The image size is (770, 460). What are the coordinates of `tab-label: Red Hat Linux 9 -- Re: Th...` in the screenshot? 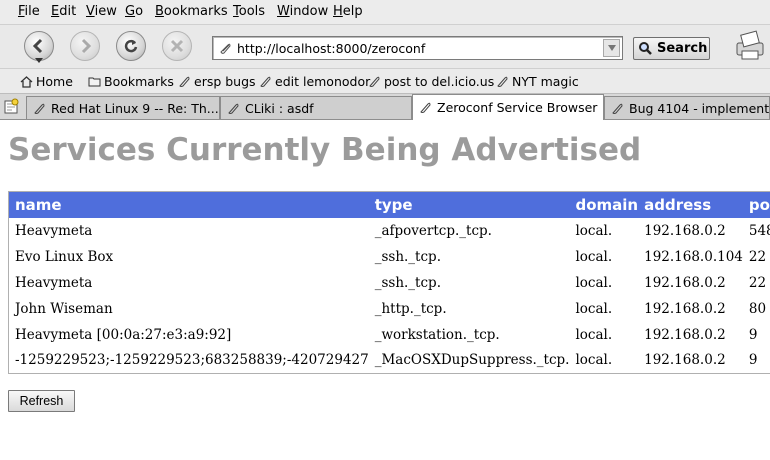 It's located at (135, 108).